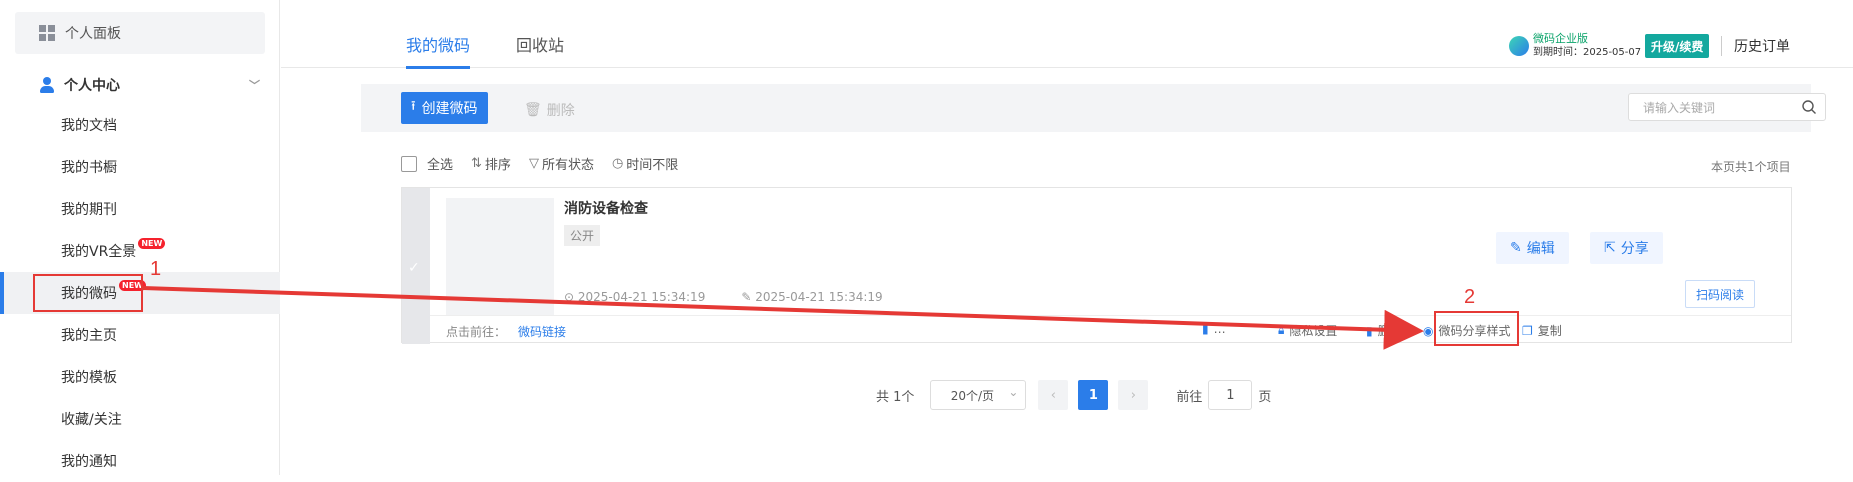 Image resolution: width=1853 pixels, height=482 pixels. Describe the element at coordinates (140, 335) in the screenshot. I see `sidebar-item-homepage: 我的主页` at that location.